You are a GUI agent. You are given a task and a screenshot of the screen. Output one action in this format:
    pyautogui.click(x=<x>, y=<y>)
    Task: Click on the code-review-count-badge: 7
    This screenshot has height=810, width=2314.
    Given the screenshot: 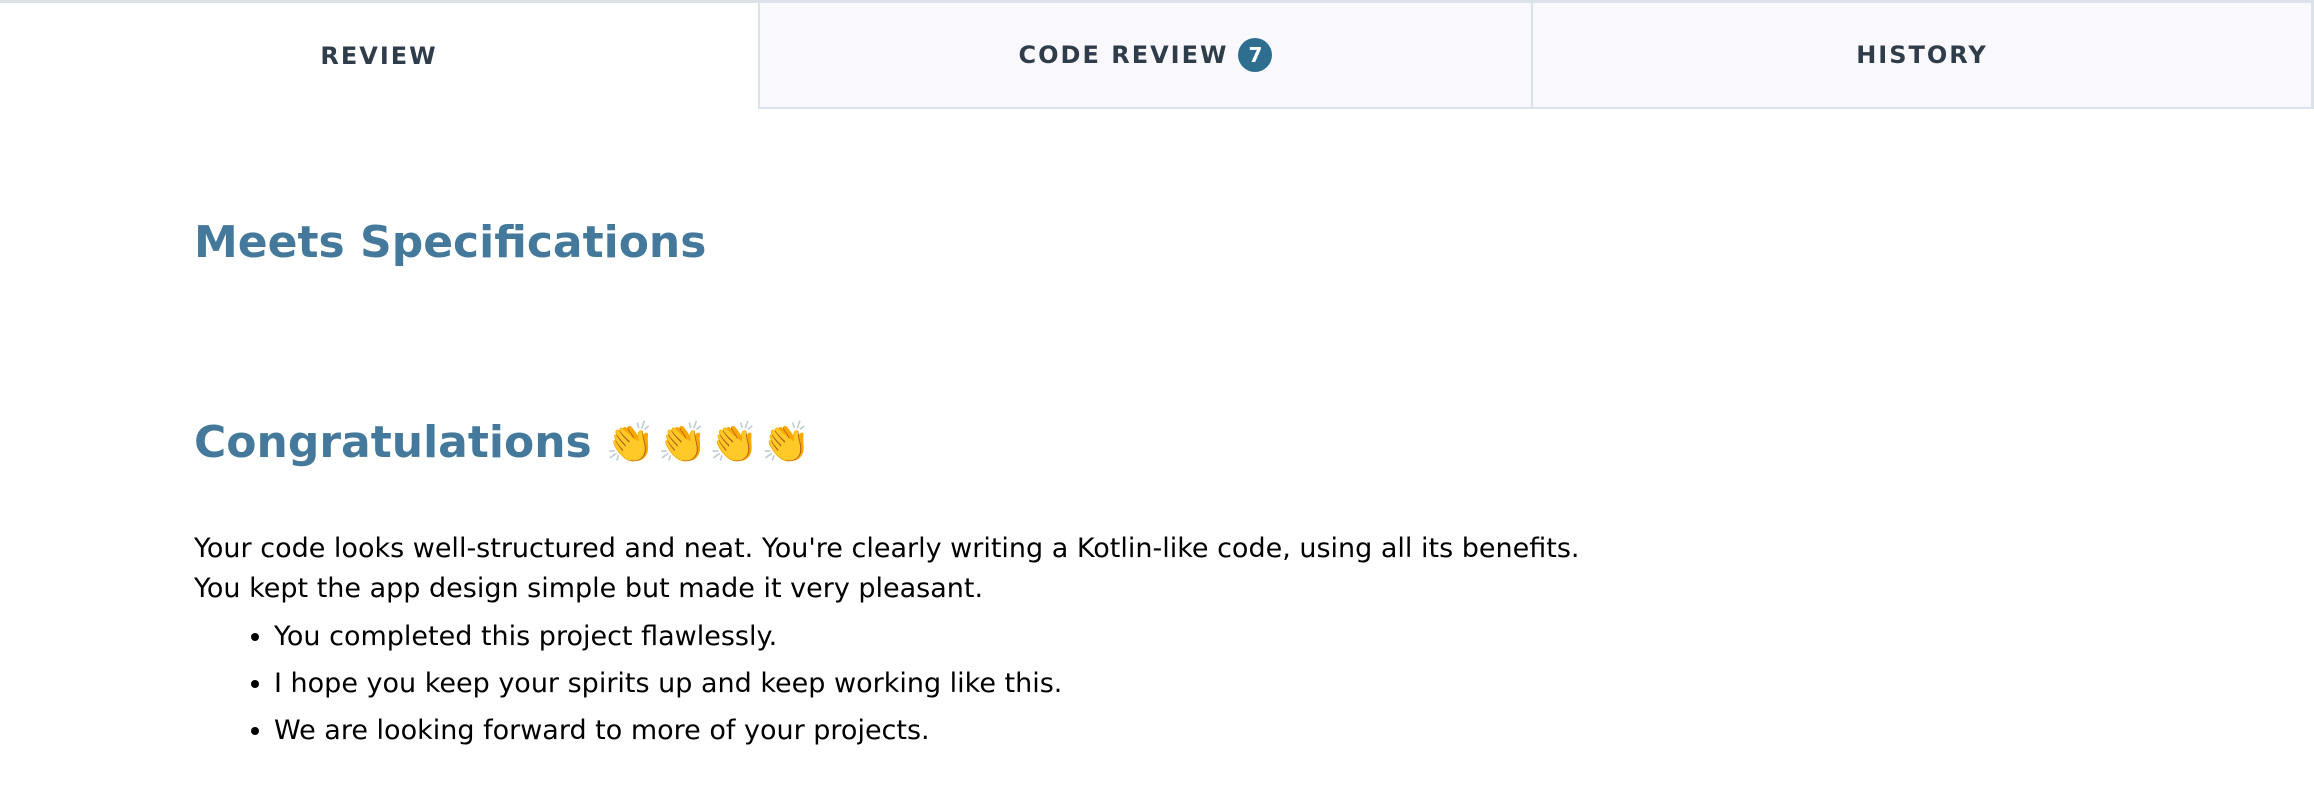 What is the action you would take?
    pyautogui.click(x=1255, y=55)
    